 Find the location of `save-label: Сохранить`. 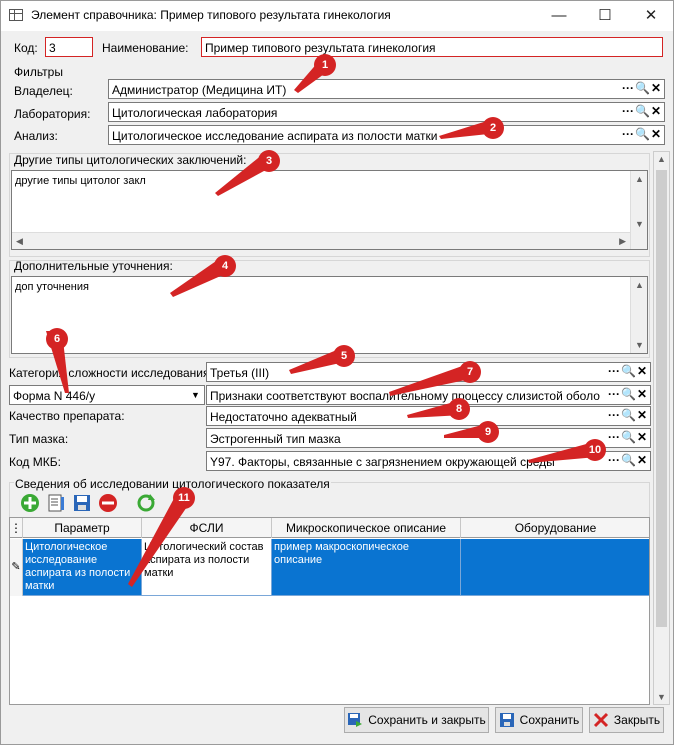

save-label: Сохранить is located at coordinates (549, 720).